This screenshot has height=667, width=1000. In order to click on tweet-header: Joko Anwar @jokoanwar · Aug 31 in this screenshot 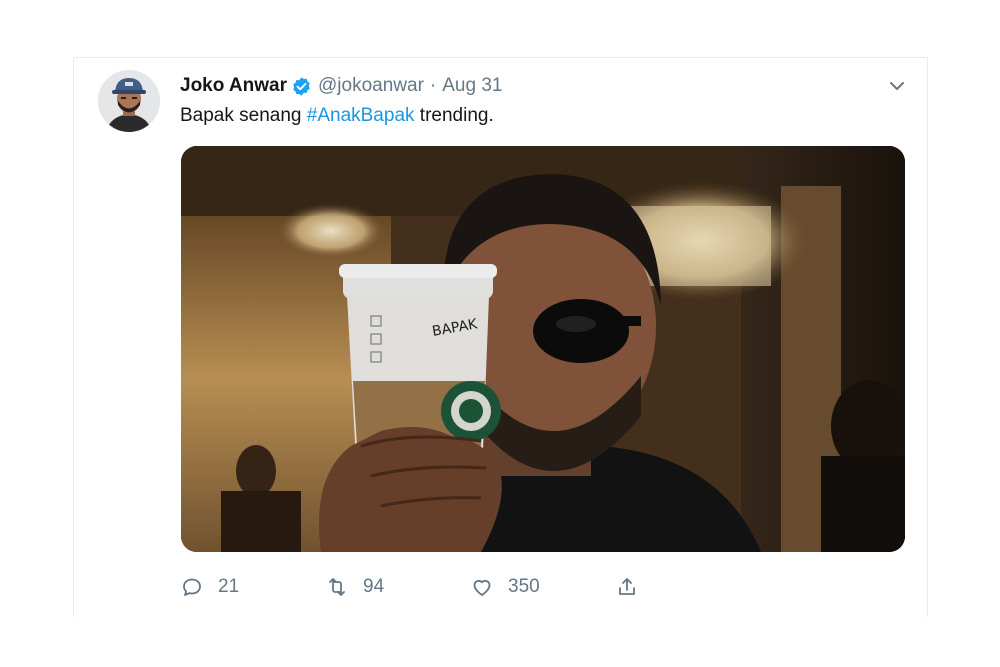, I will do `click(341, 86)`.